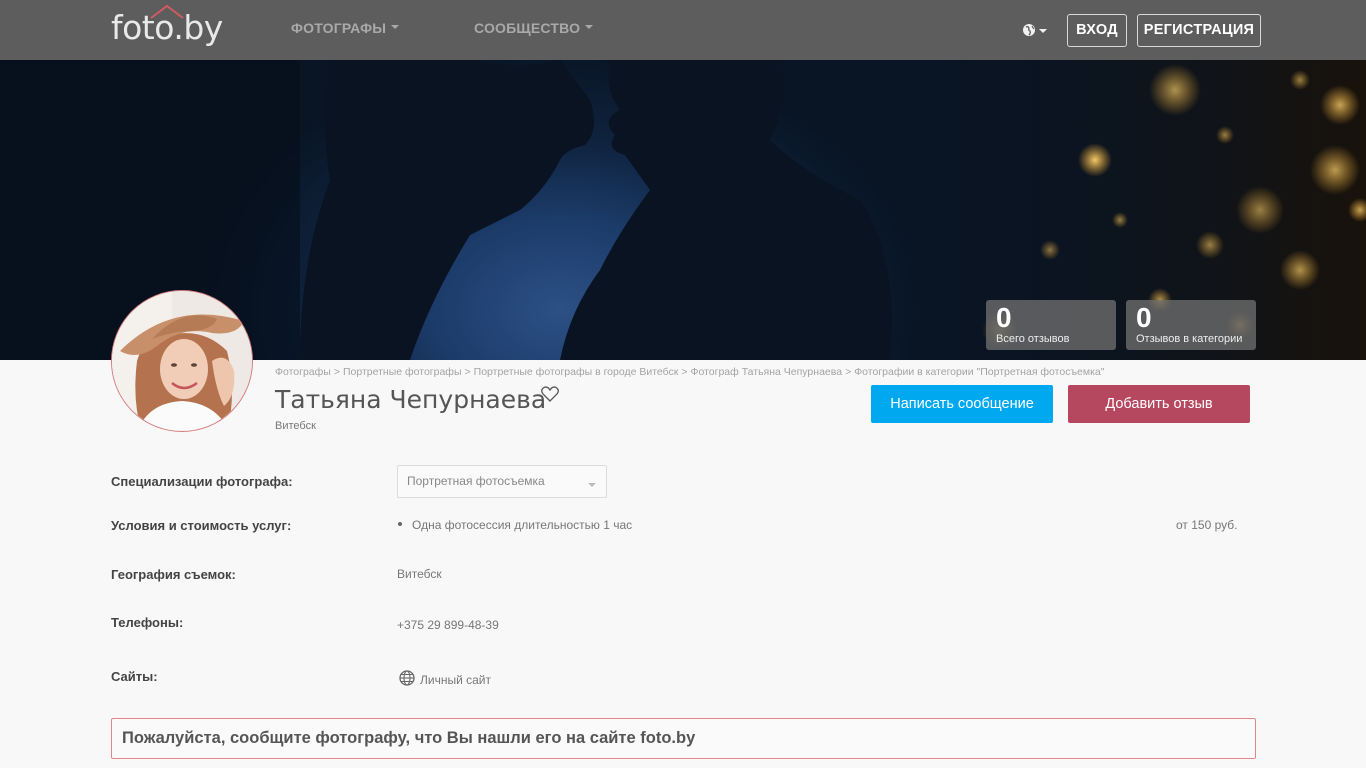 The image size is (1366, 768). I want to click on site-logo: foto.by, so click(167, 27).